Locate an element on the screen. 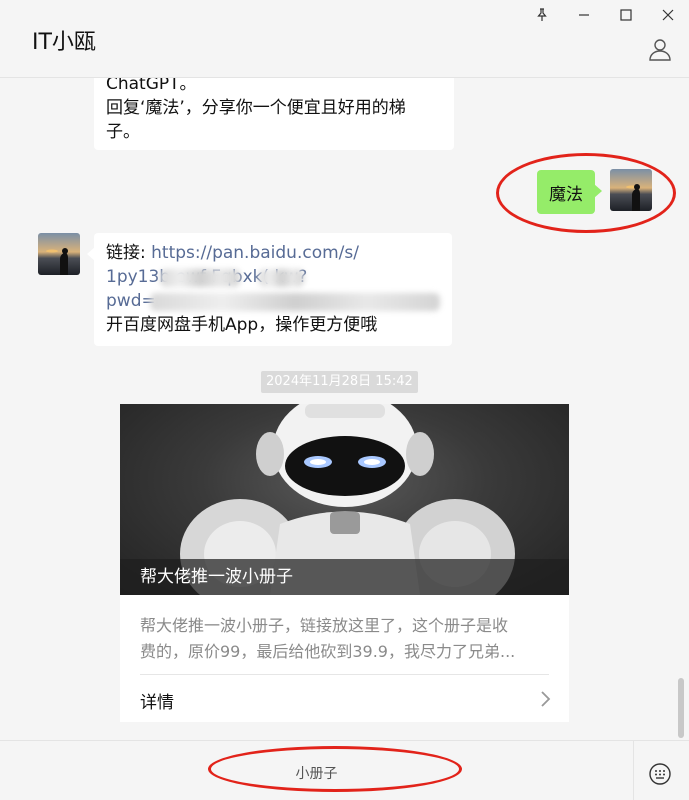 Image resolution: width=689 pixels, height=800 pixels. window-controls is located at coordinates (605, 15).